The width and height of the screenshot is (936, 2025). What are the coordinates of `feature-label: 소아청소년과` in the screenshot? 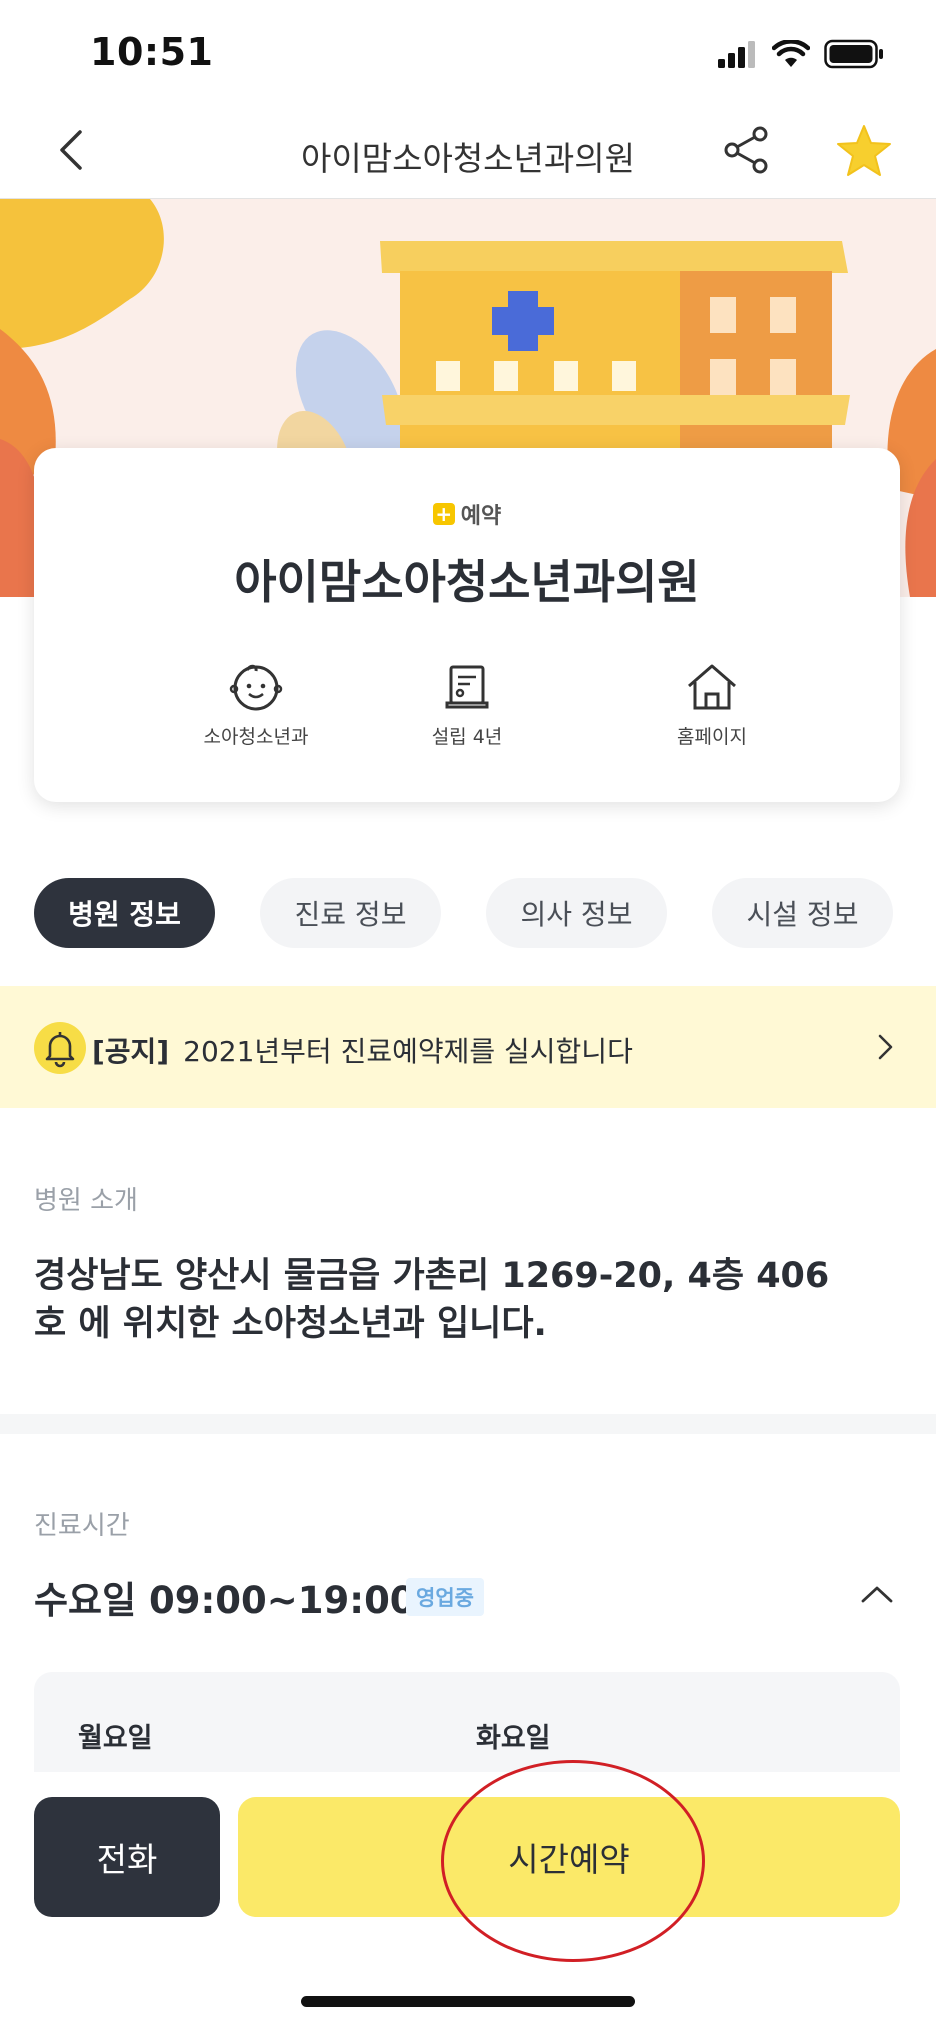 It's located at (256, 737).